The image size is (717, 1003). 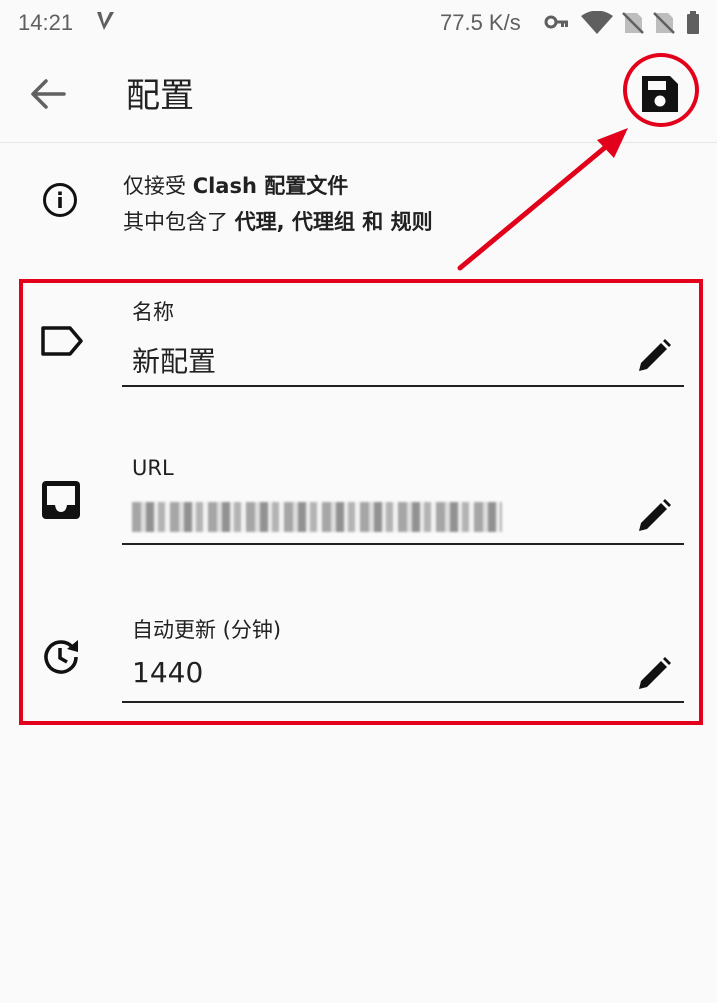 What do you see at coordinates (61, 657) in the screenshot?
I see `update-clock-icon` at bounding box center [61, 657].